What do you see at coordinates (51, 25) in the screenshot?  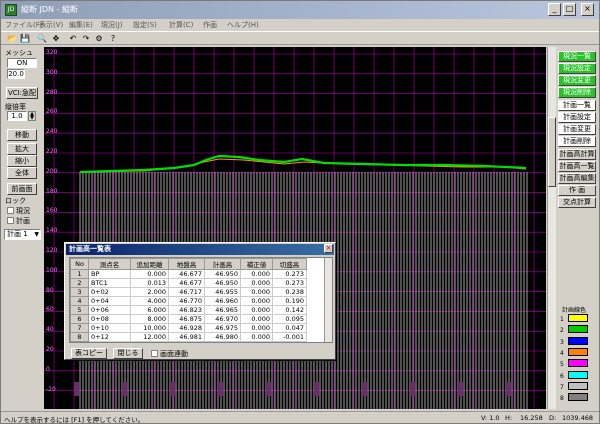 I see `menu-view: 表示(V)` at bounding box center [51, 25].